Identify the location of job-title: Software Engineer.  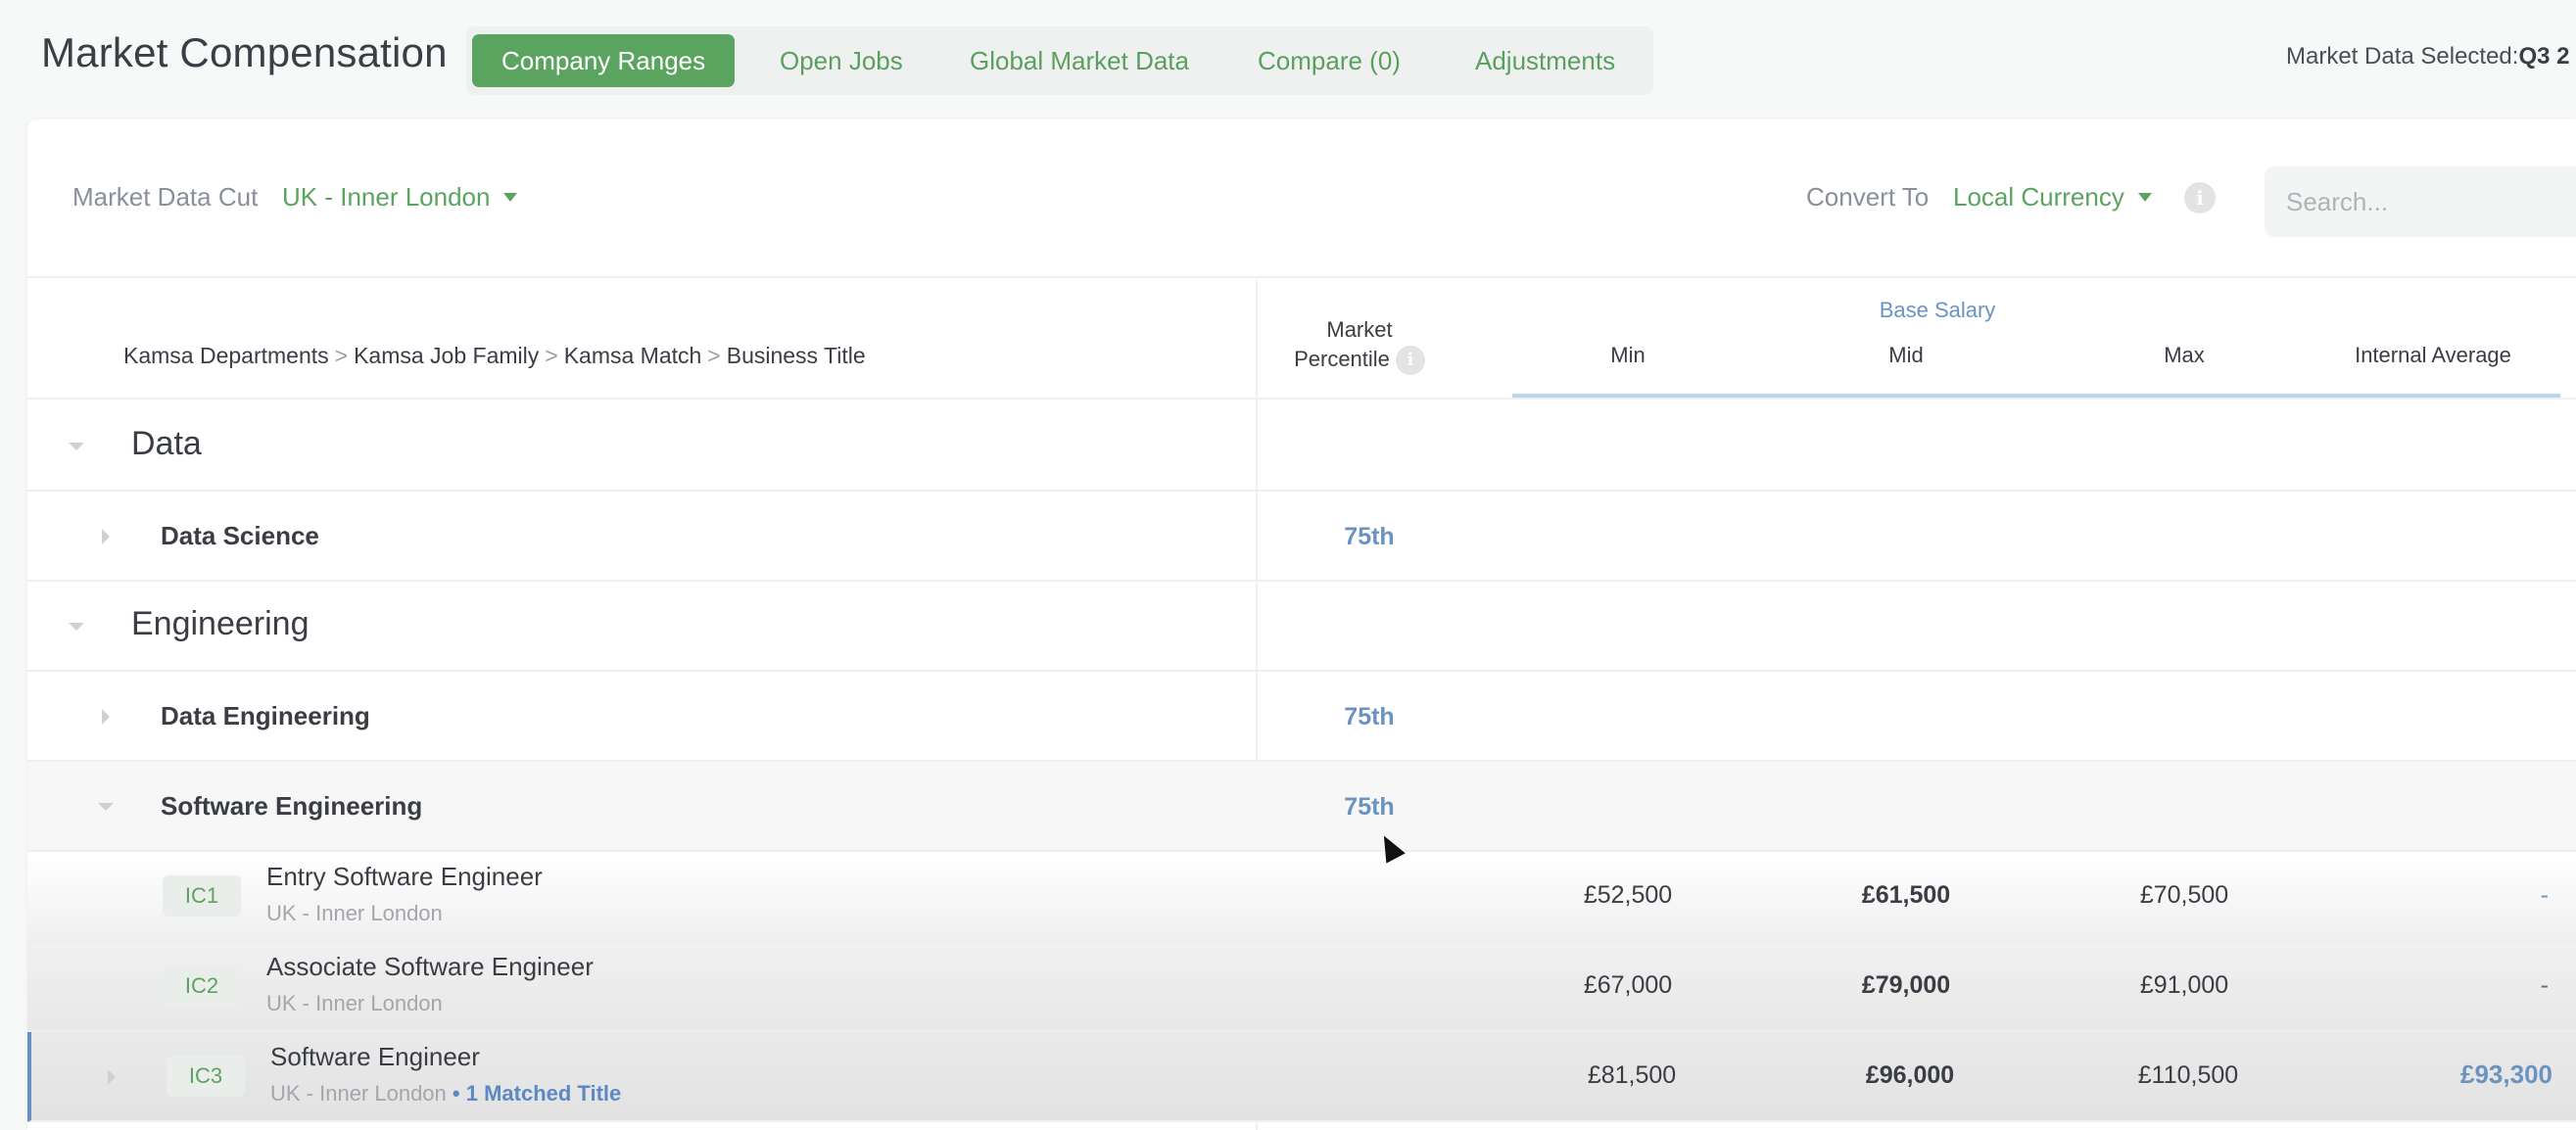
(375, 1057).